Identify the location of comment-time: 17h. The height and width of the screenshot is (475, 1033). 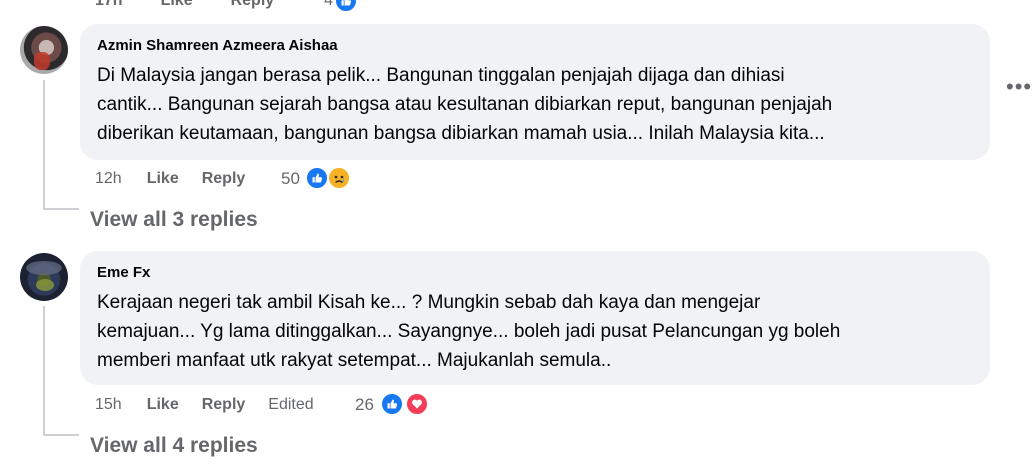
(109, 5).